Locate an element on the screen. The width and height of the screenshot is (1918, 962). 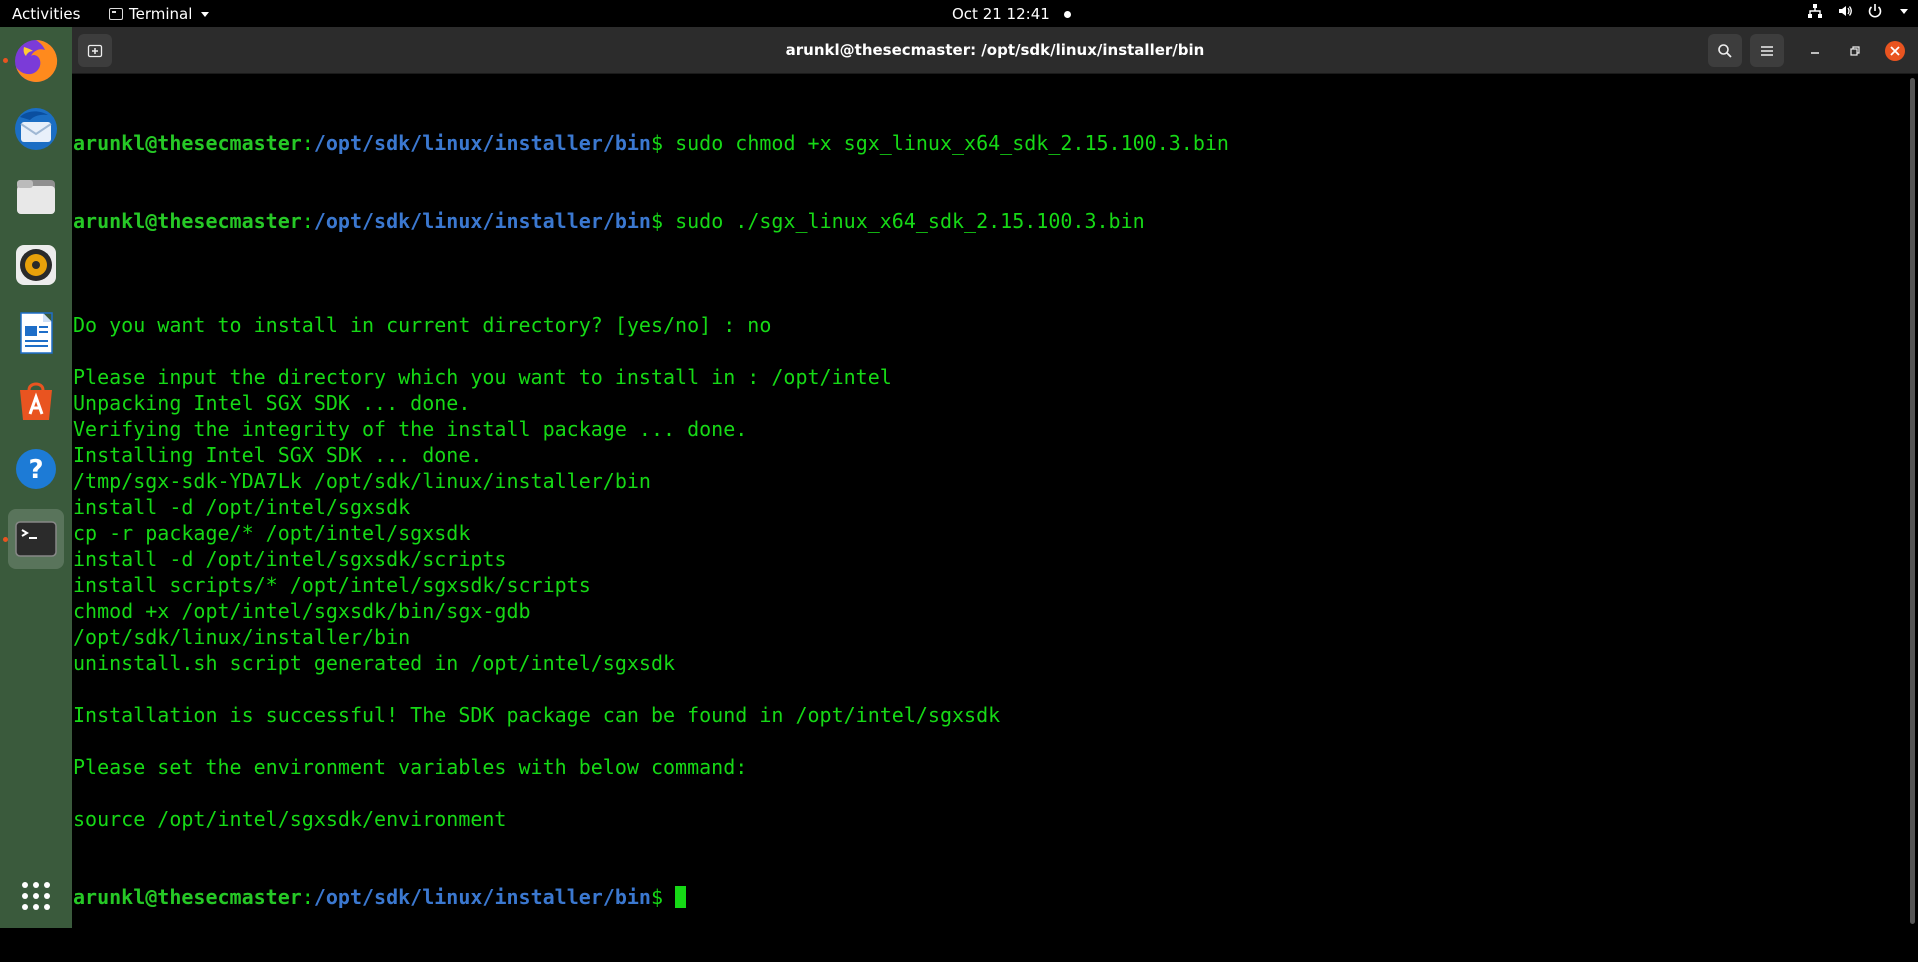
terminal-output-line: install -d /opt/intel/sgxsdk is located at coordinates (242, 507).